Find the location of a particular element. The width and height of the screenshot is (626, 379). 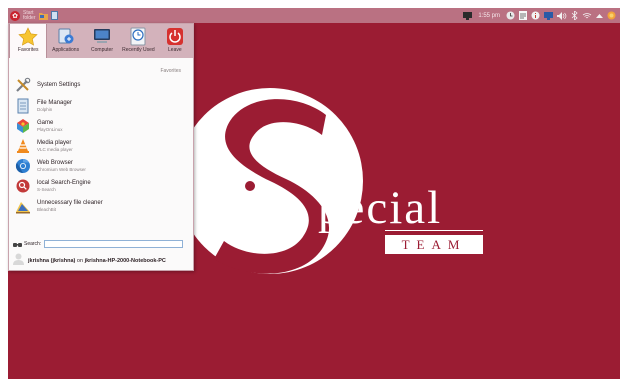

tab-label: Recently Used is located at coordinates (138, 50).